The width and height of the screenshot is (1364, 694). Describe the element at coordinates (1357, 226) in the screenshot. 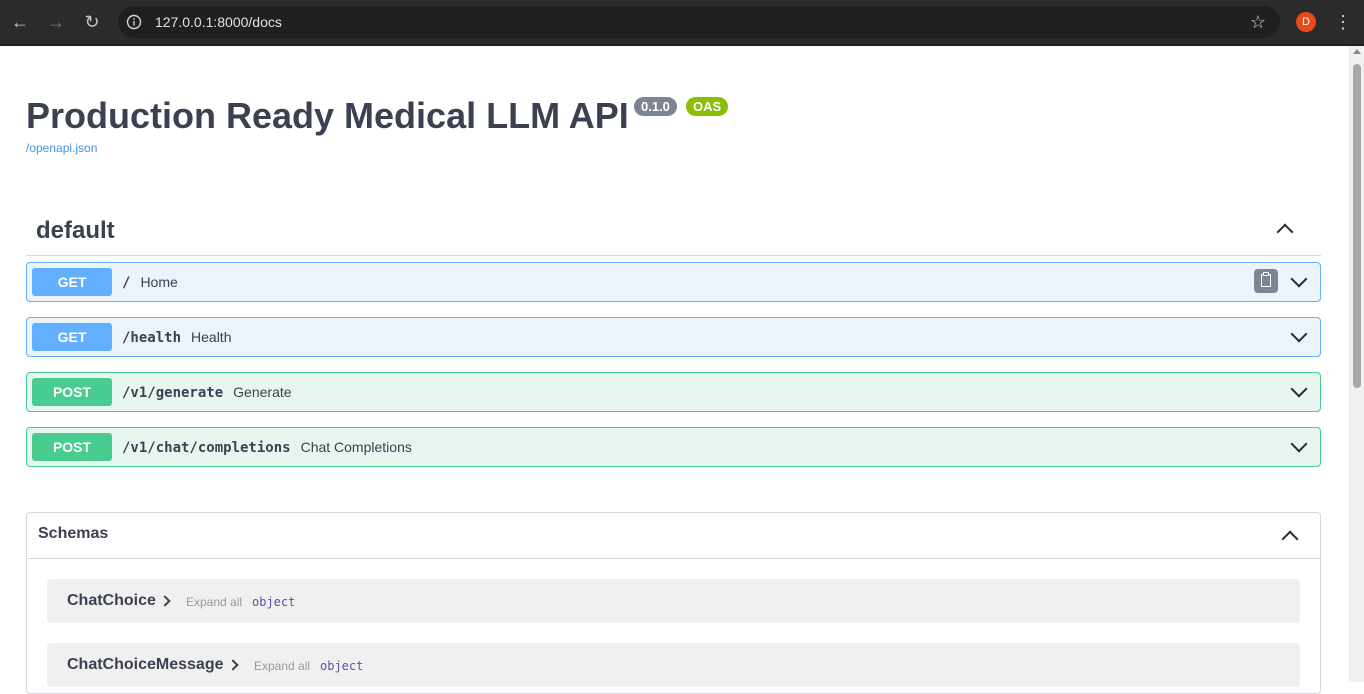

I see `scrollbar-thumb` at that location.